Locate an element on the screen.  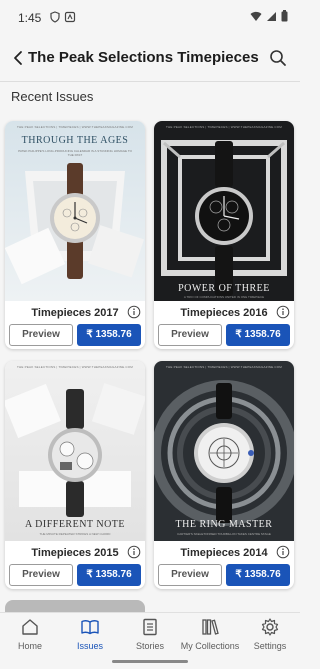
section-title: Recent Issues is located at coordinates (52, 96).